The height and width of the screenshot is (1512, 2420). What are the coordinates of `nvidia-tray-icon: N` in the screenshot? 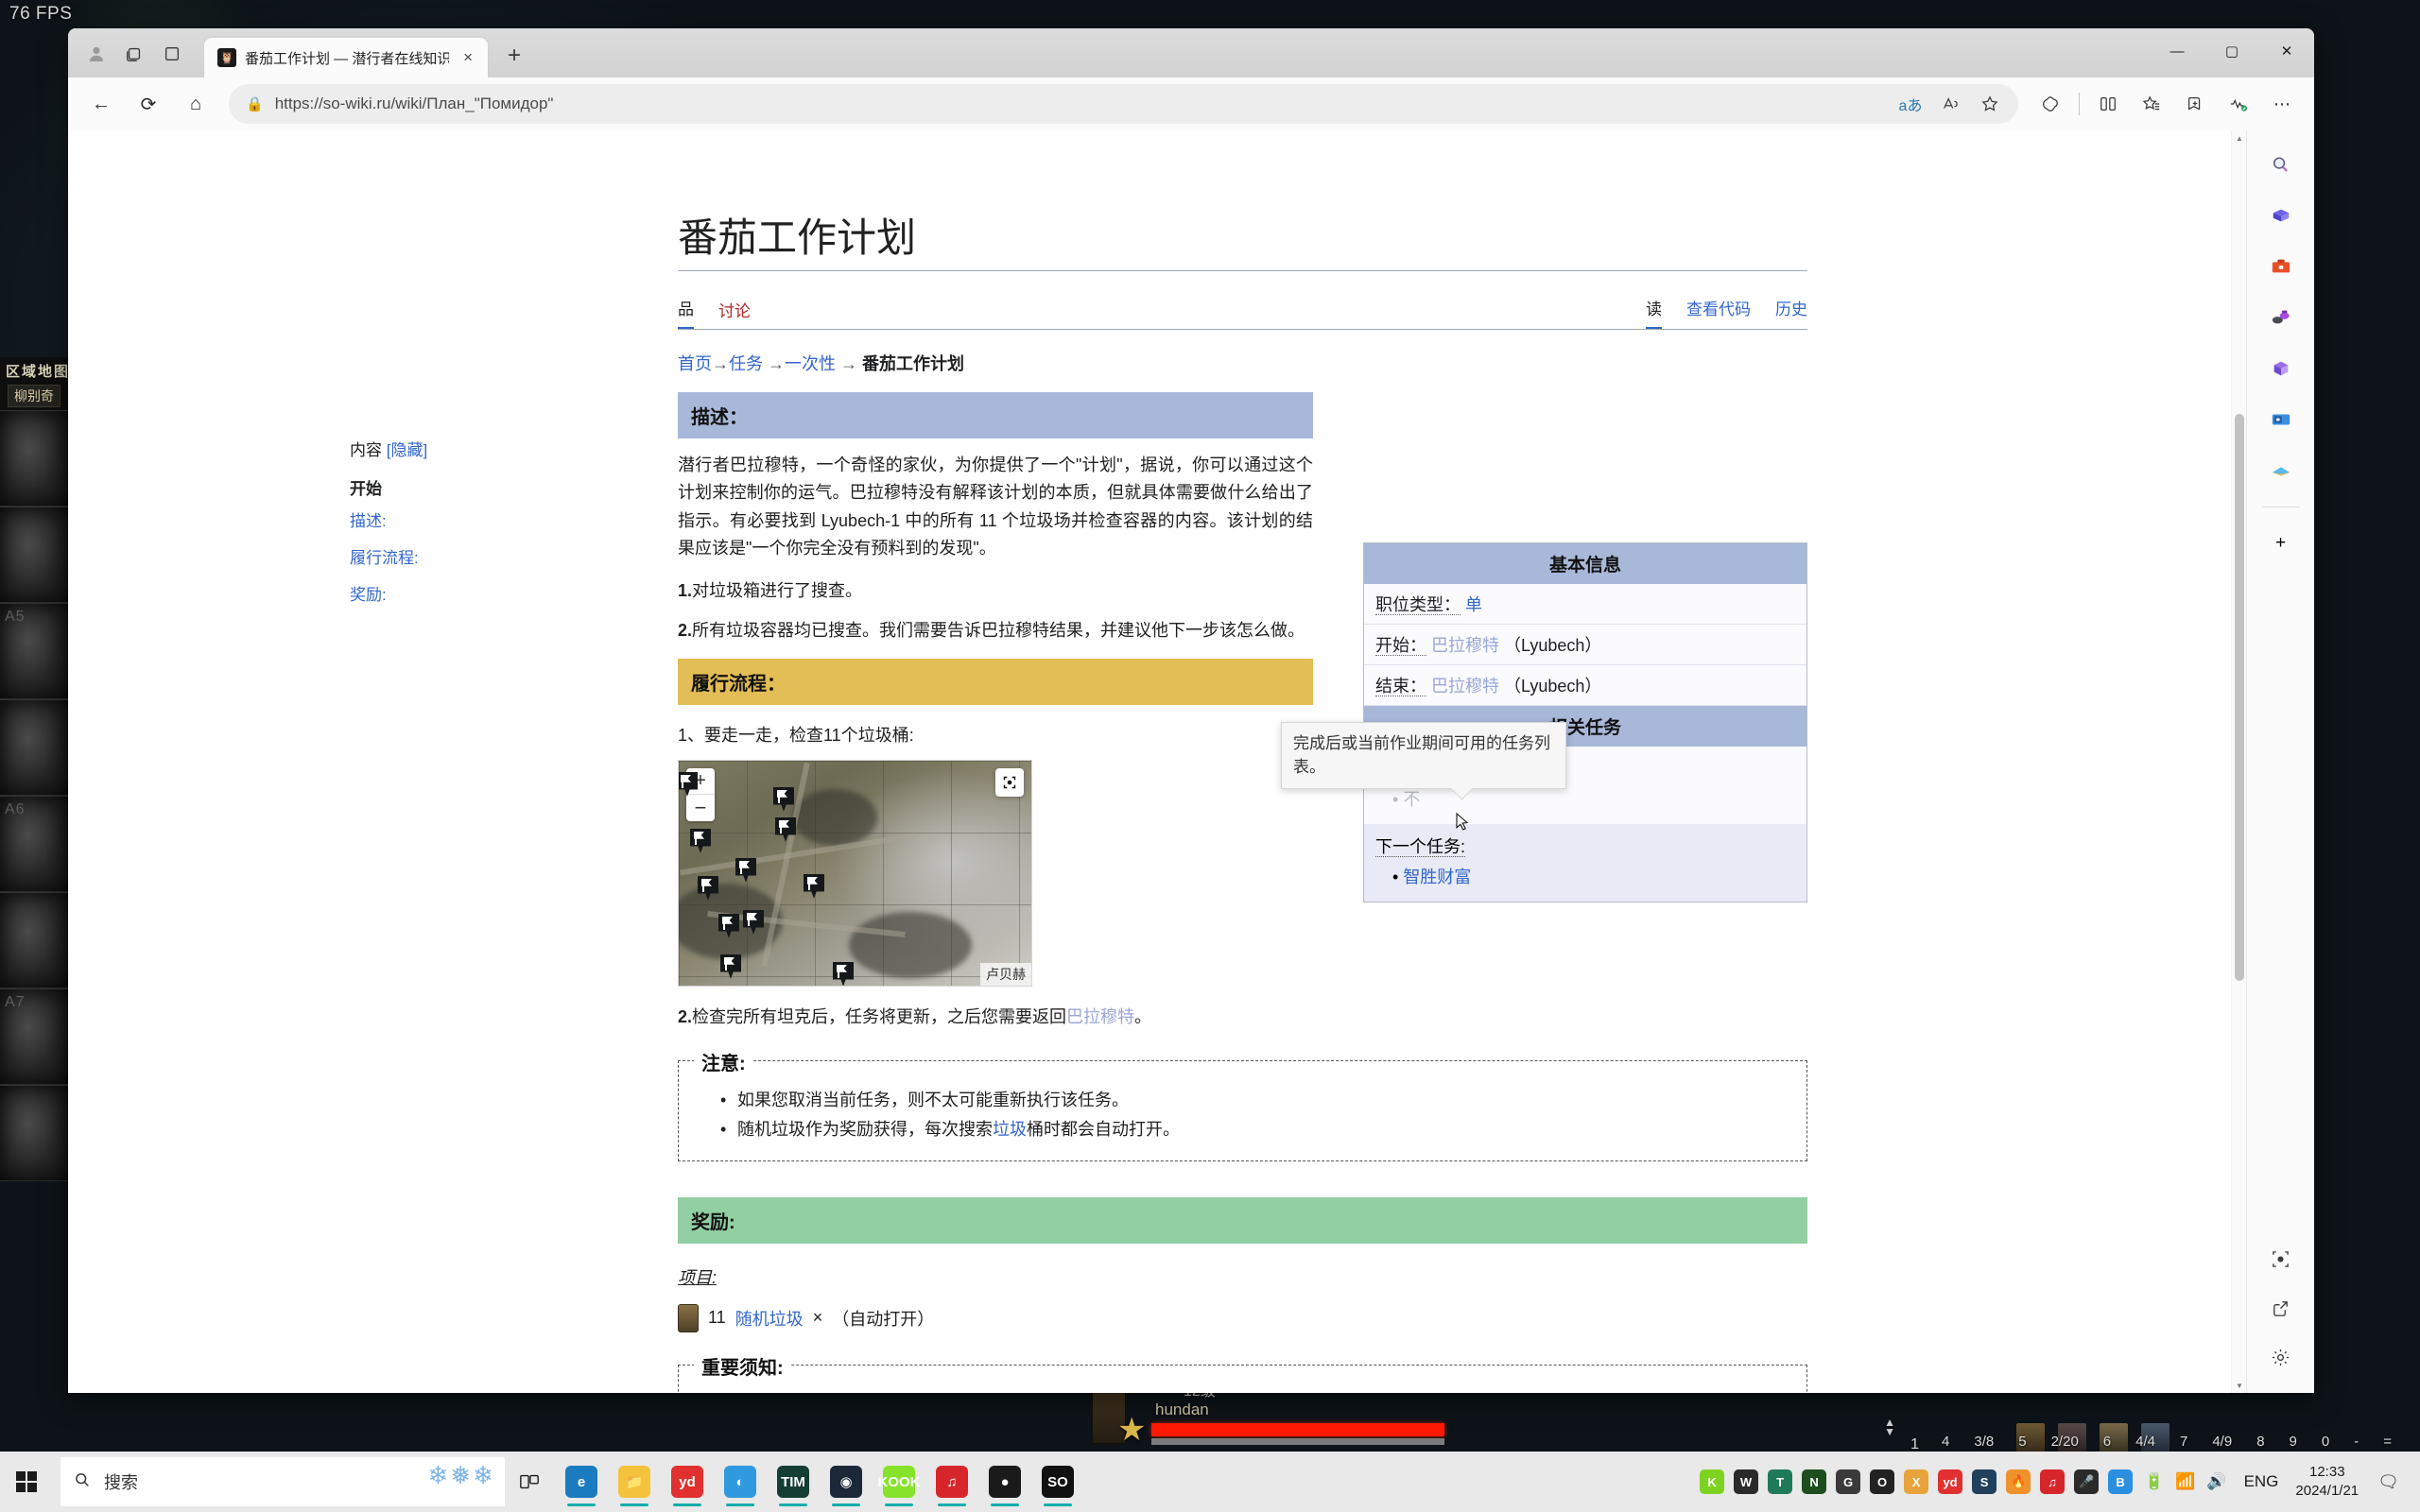 It's located at (1815, 1481).